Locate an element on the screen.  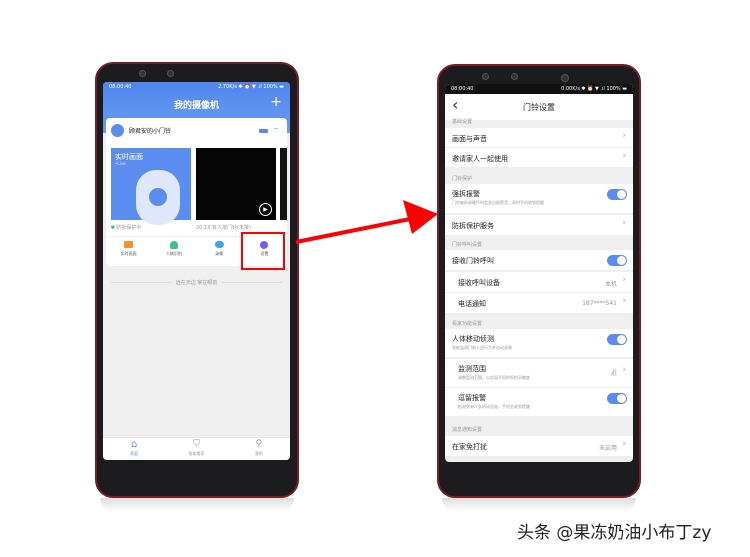
tab-home: ⌂ 家庭 is located at coordinates (134, 449).